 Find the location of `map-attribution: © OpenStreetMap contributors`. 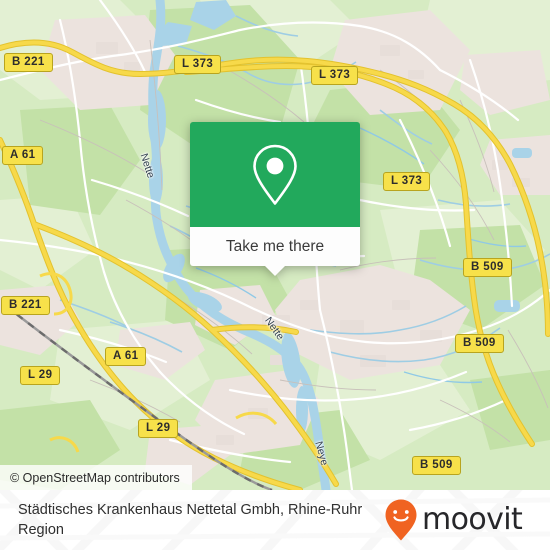

map-attribution: © OpenStreetMap contributors is located at coordinates (96, 477).